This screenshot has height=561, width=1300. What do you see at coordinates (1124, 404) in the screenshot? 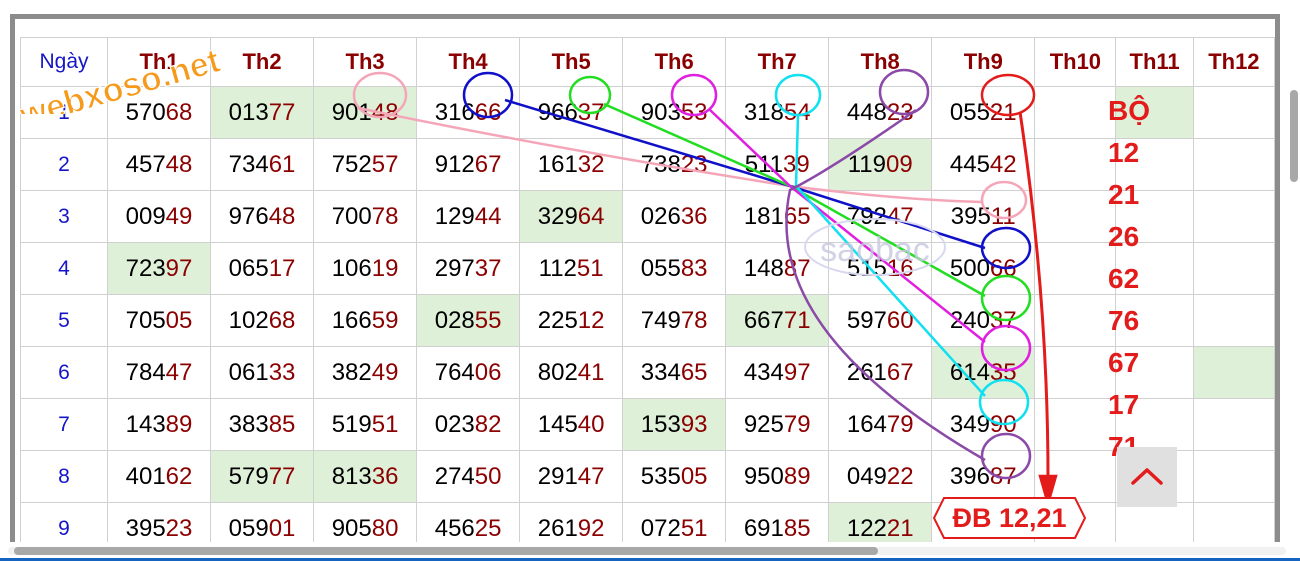
I see `bo-value: 17` at bounding box center [1124, 404].